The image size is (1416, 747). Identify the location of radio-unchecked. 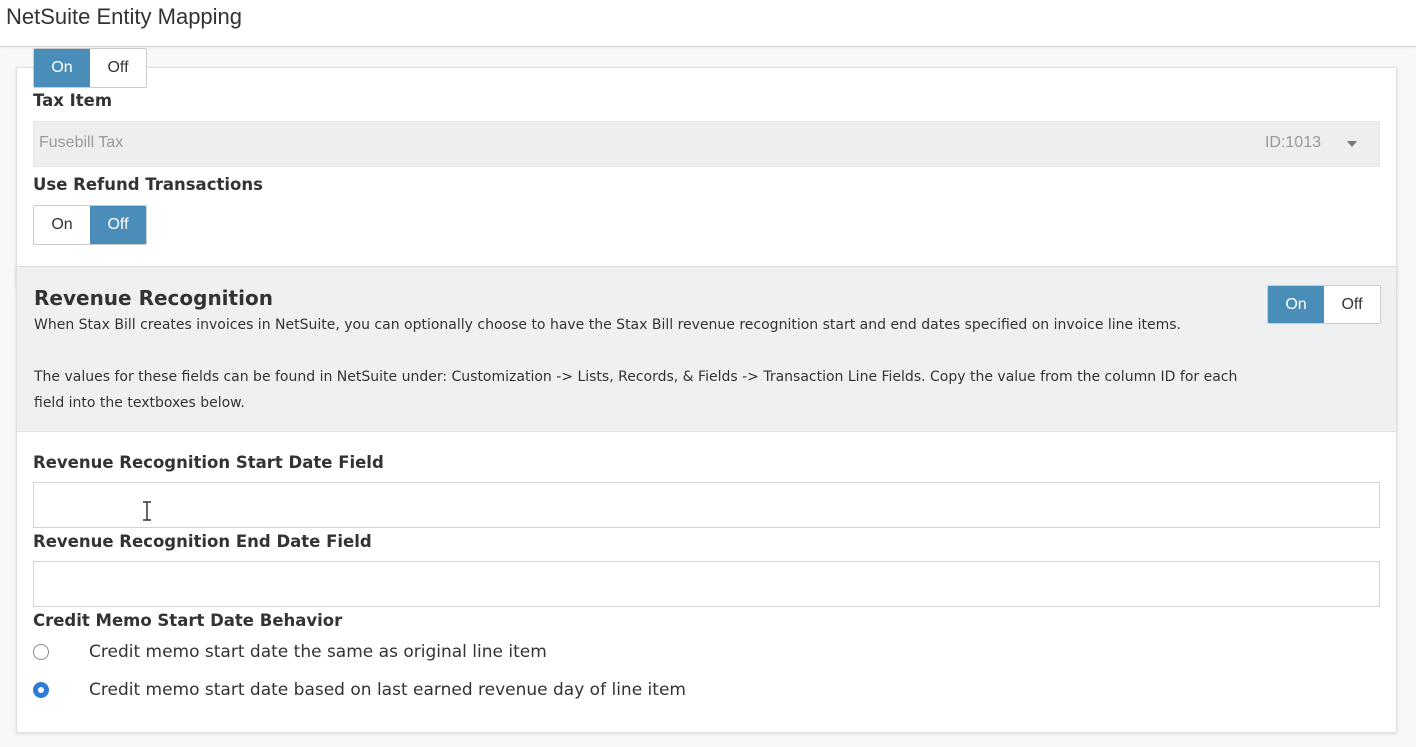
(41, 652).